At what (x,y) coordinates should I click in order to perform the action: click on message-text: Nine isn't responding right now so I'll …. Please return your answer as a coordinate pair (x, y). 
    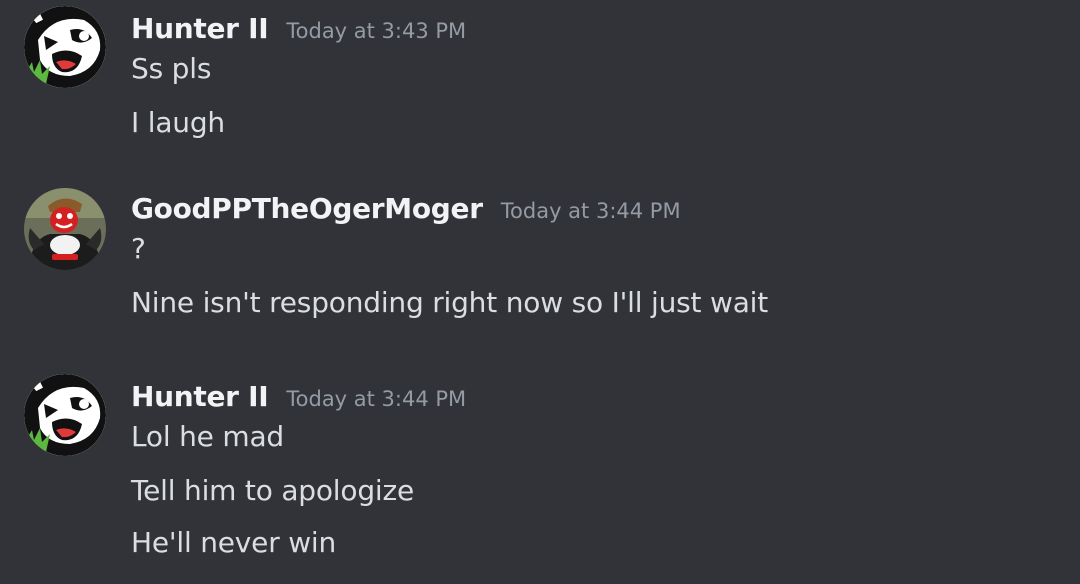
    Looking at the image, I should click on (450, 302).